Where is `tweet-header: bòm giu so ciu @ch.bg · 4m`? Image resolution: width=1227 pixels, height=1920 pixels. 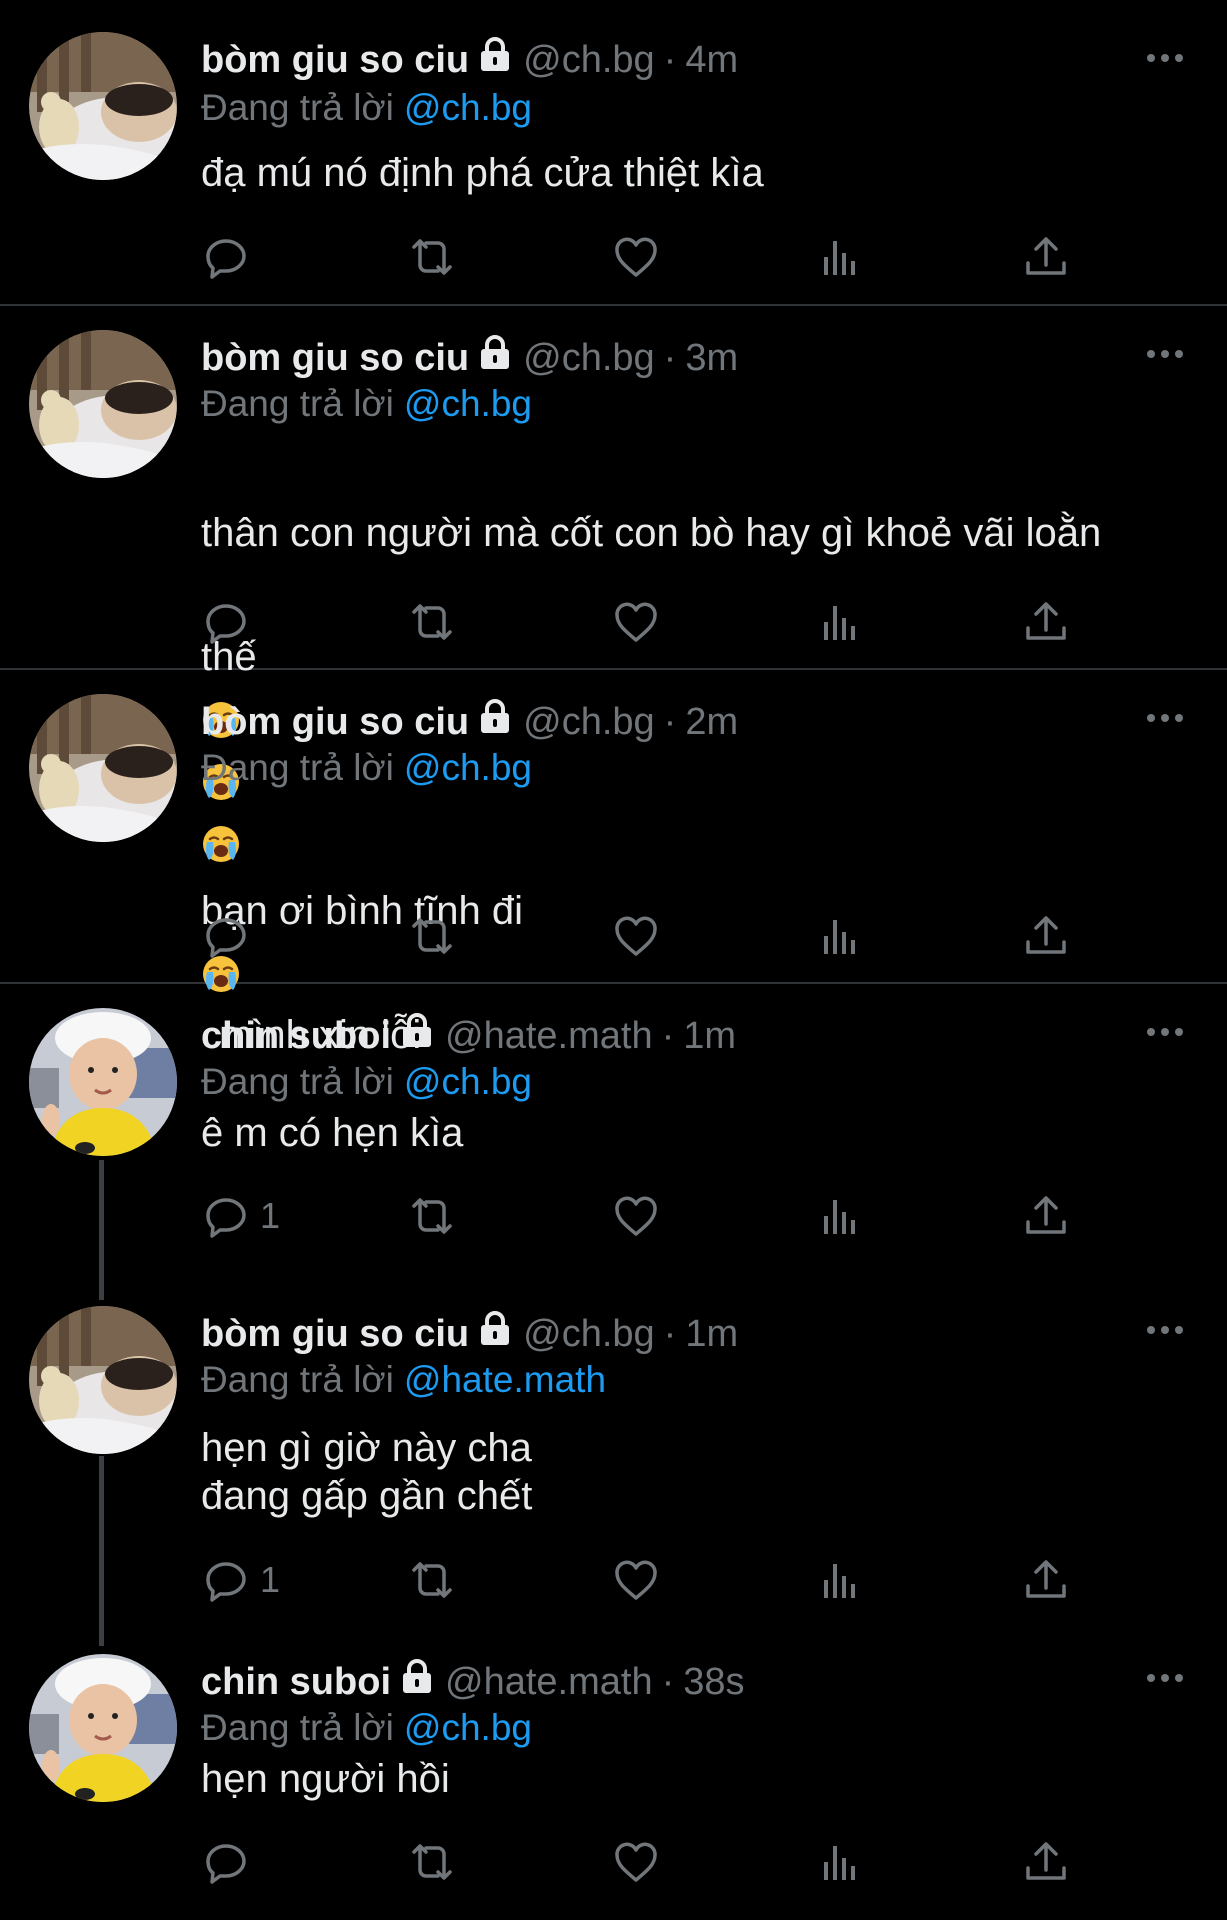 tweet-header: bòm giu so ciu @ch.bg · 4m is located at coordinates (469, 60).